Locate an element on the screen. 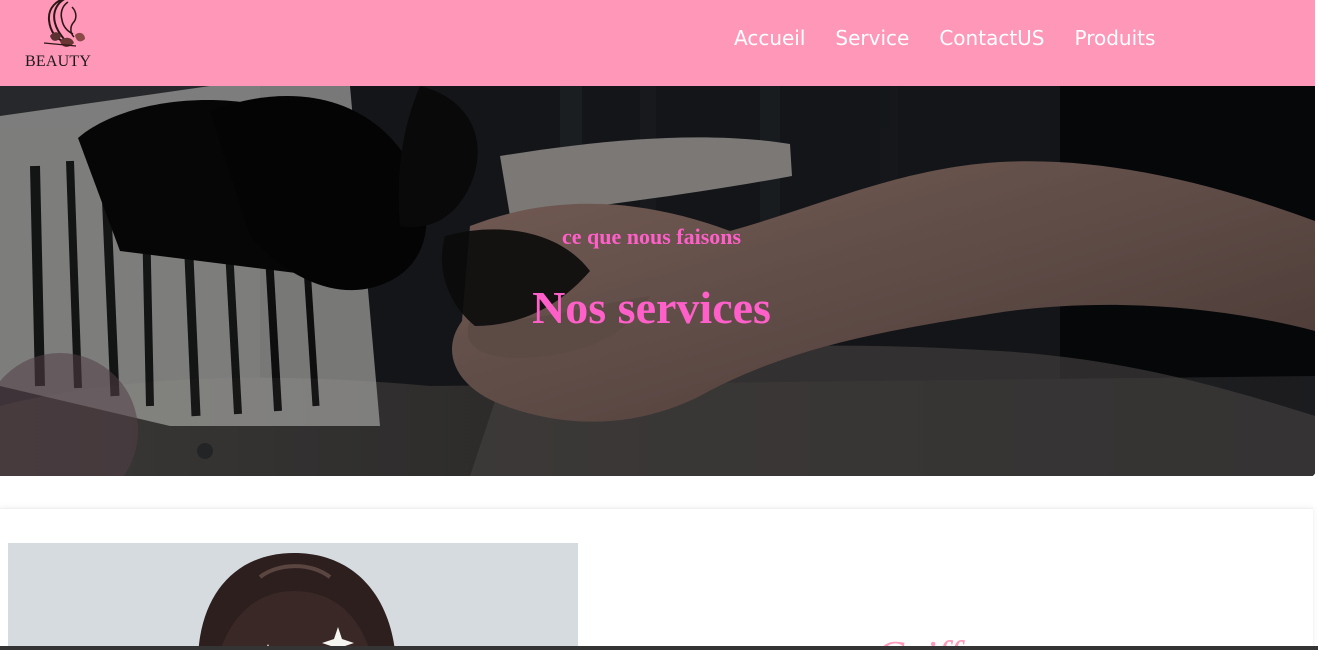 This screenshot has width=1318, height=650. nav-contactus-link: ContactUS is located at coordinates (991, 38).